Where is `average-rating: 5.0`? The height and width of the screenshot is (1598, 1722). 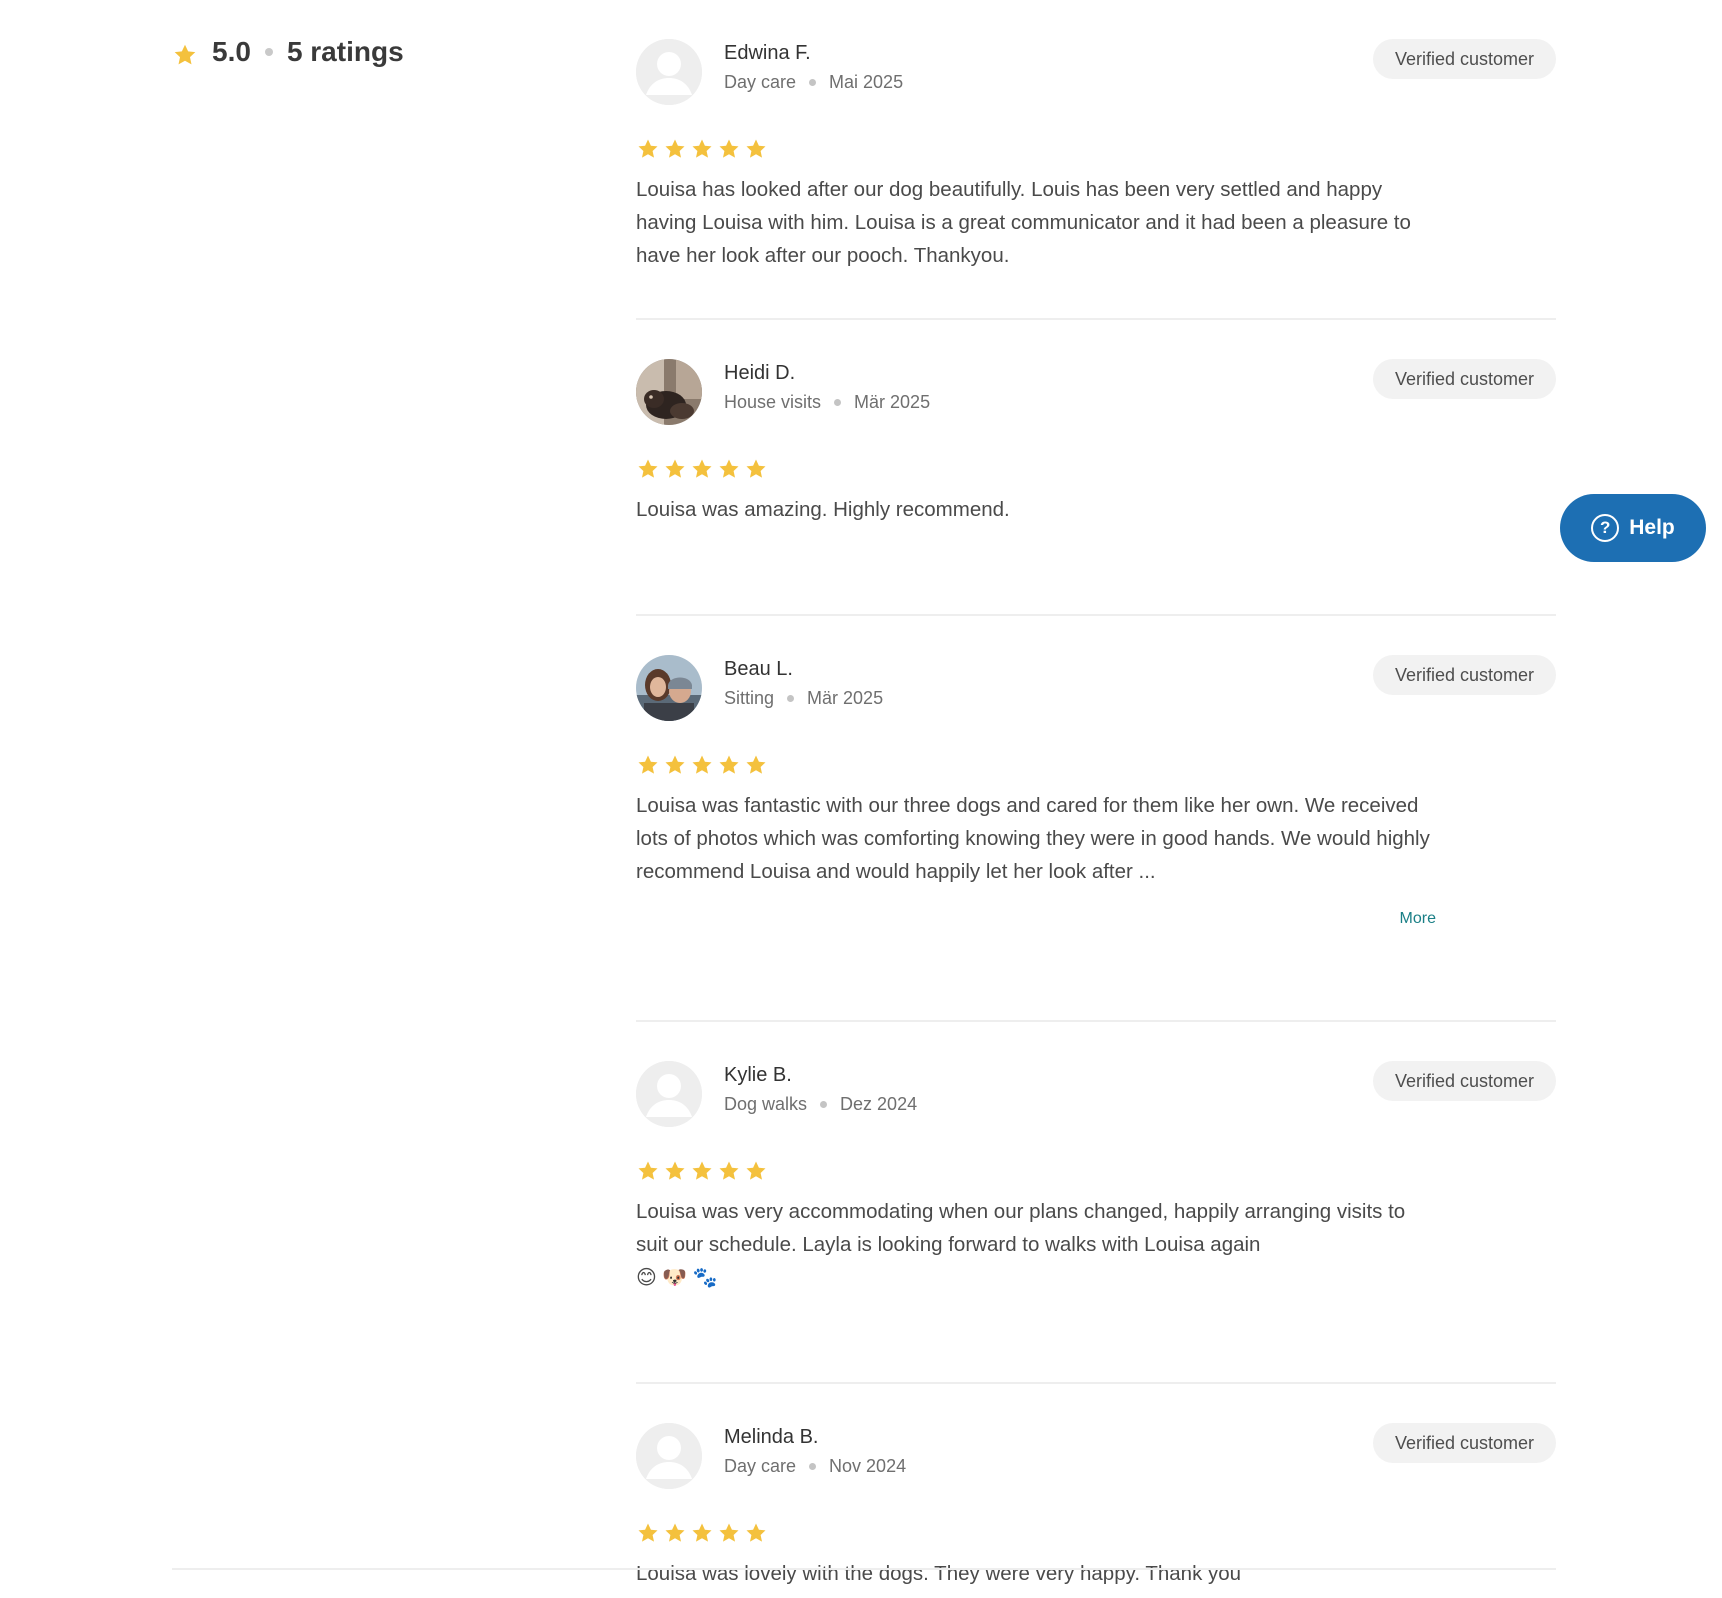
average-rating: 5.0 is located at coordinates (231, 51).